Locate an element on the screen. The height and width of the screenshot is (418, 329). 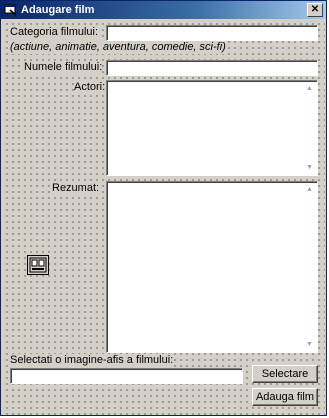
actors-textarea: ▲ ▼ is located at coordinates (212, 128).